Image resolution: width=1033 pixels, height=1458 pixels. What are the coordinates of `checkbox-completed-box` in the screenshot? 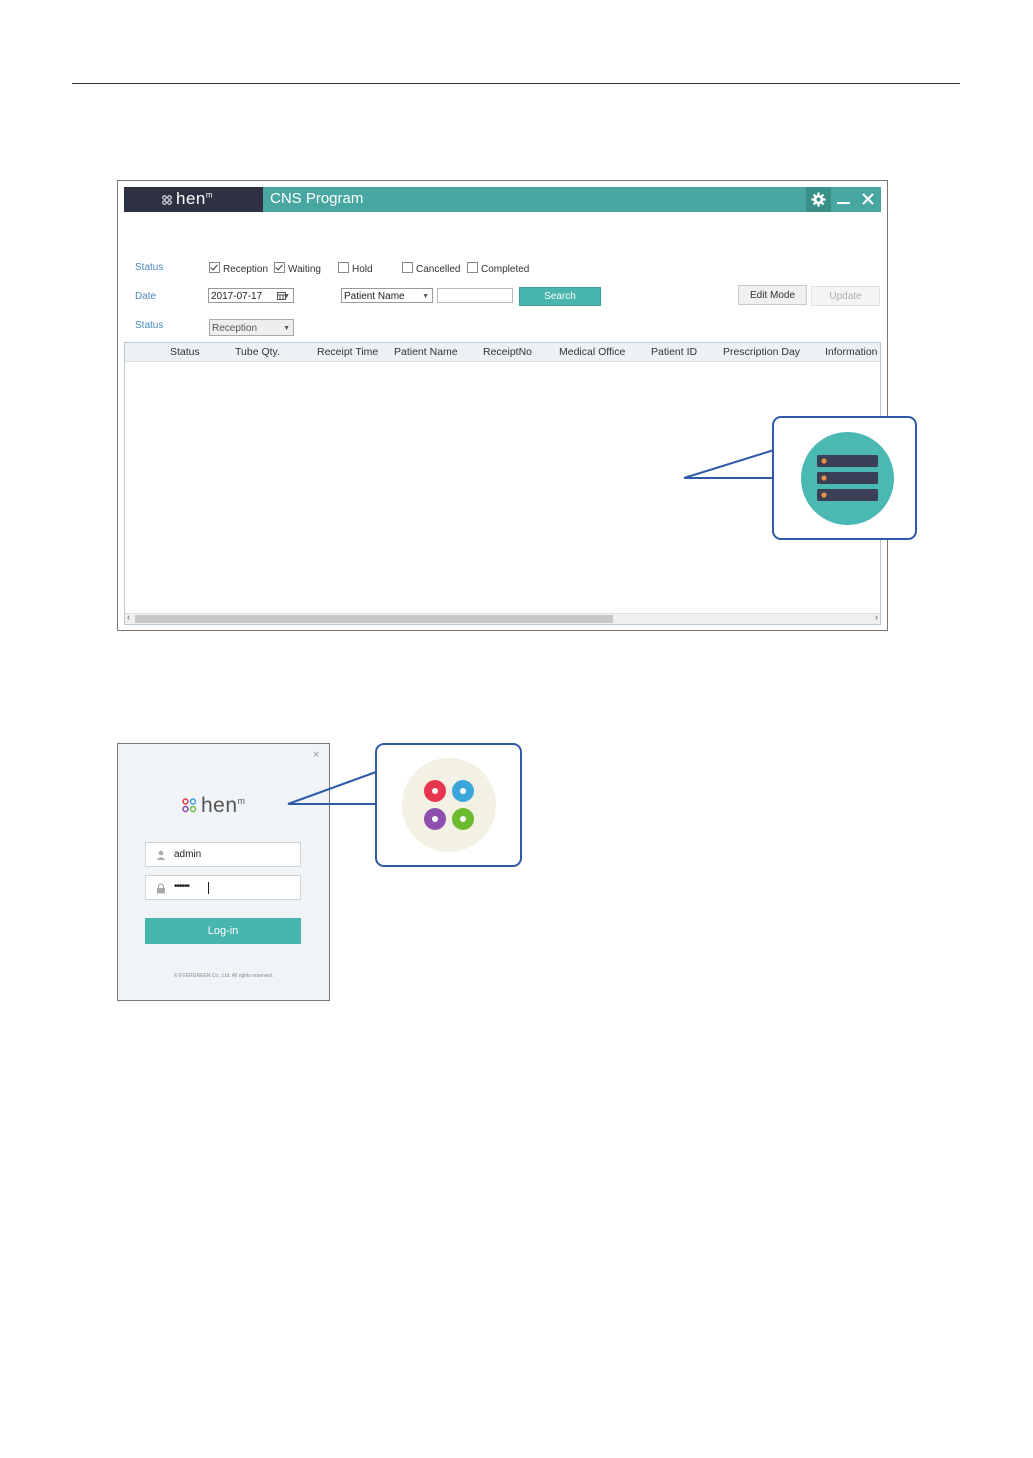 It's located at (472, 267).